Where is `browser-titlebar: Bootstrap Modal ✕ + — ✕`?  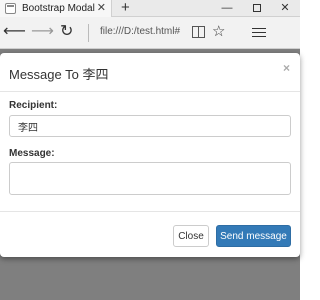 browser-titlebar: Bootstrap Modal ✕ + — ✕ is located at coordinates (150, 8).